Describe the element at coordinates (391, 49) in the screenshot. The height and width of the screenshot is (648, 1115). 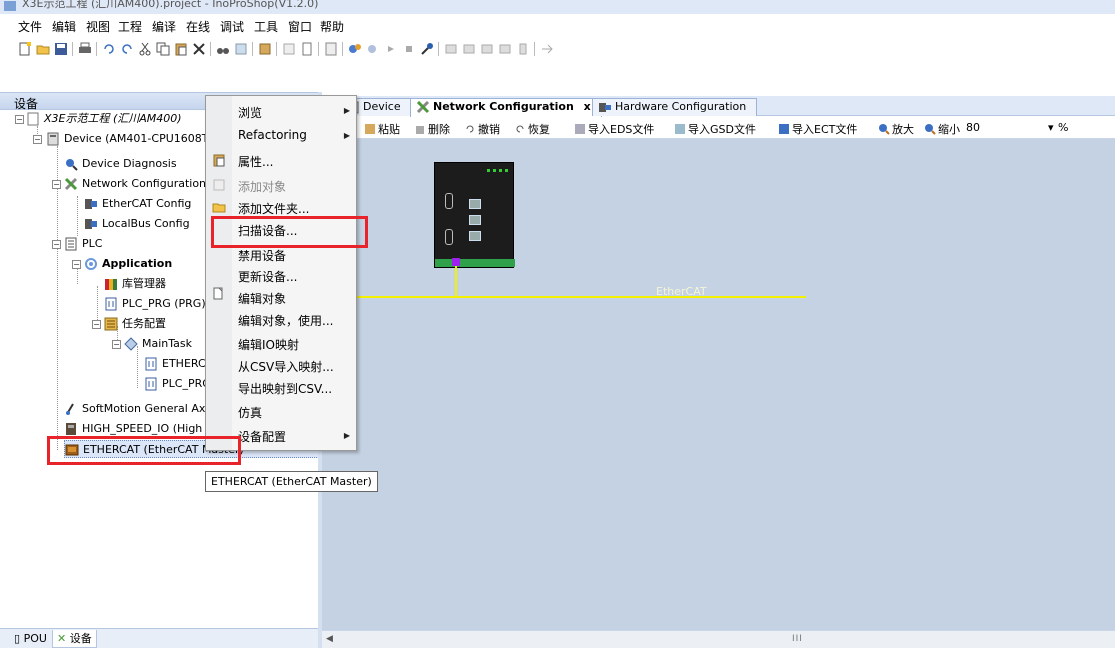
I see `run-icon` at that location.